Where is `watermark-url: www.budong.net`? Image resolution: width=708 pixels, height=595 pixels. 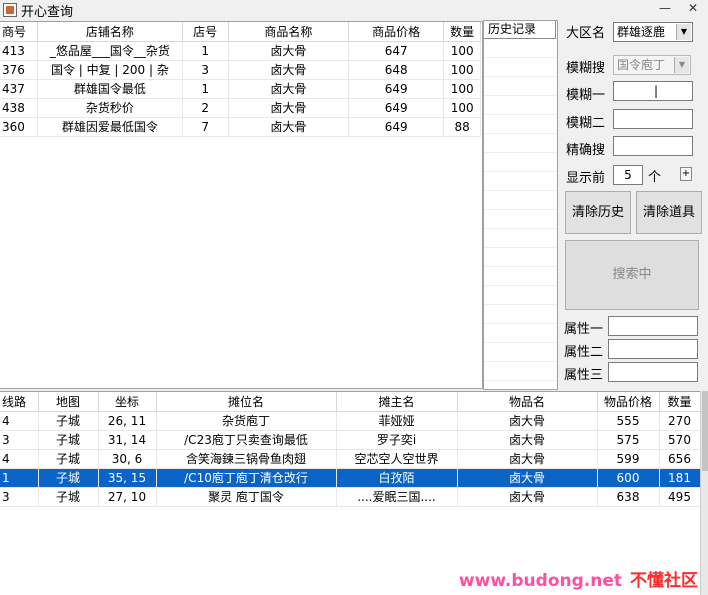 watermark-url: www.budong.net is located at coordinates (540, 581).